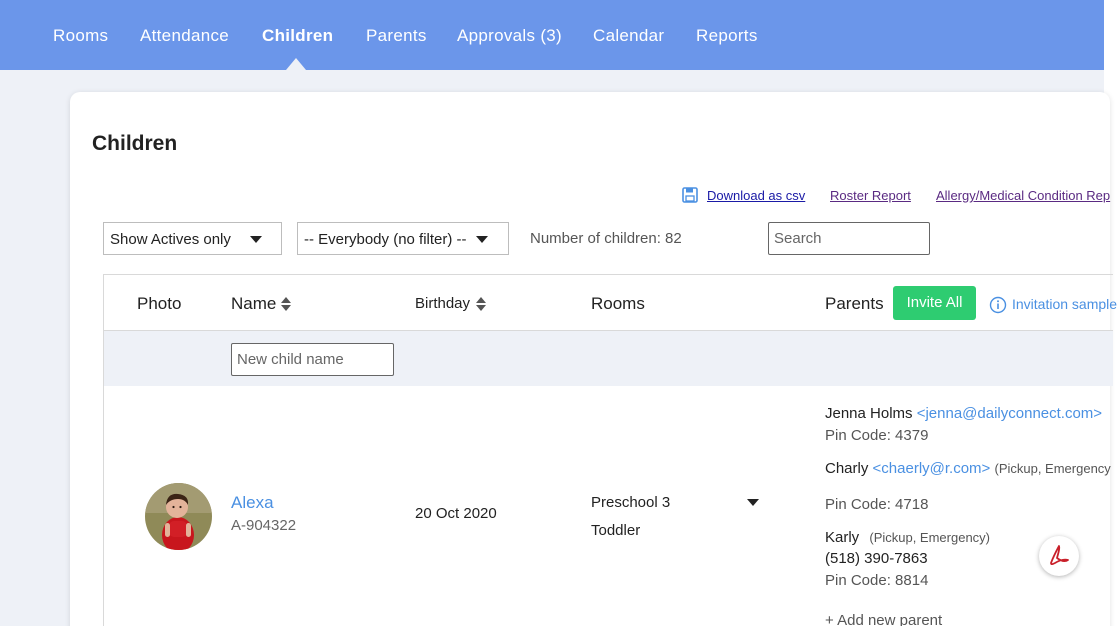  What do you see at coordinates (253, 304) in the screenshot?
I see `column-header-name: Name` at bounding box center [253, 304].